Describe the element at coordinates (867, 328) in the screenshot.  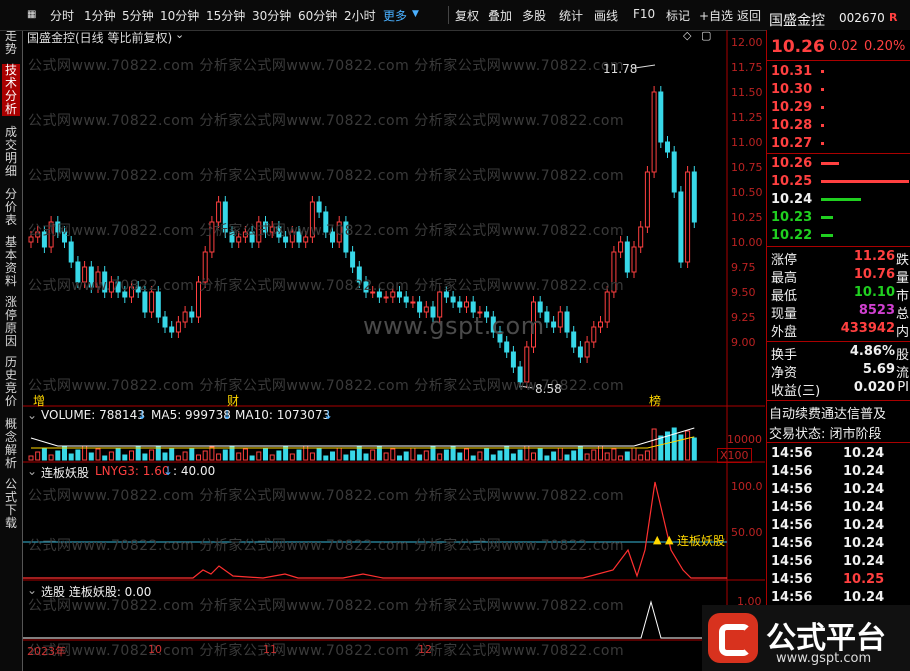
I see `stat-value: 433942` at that location.